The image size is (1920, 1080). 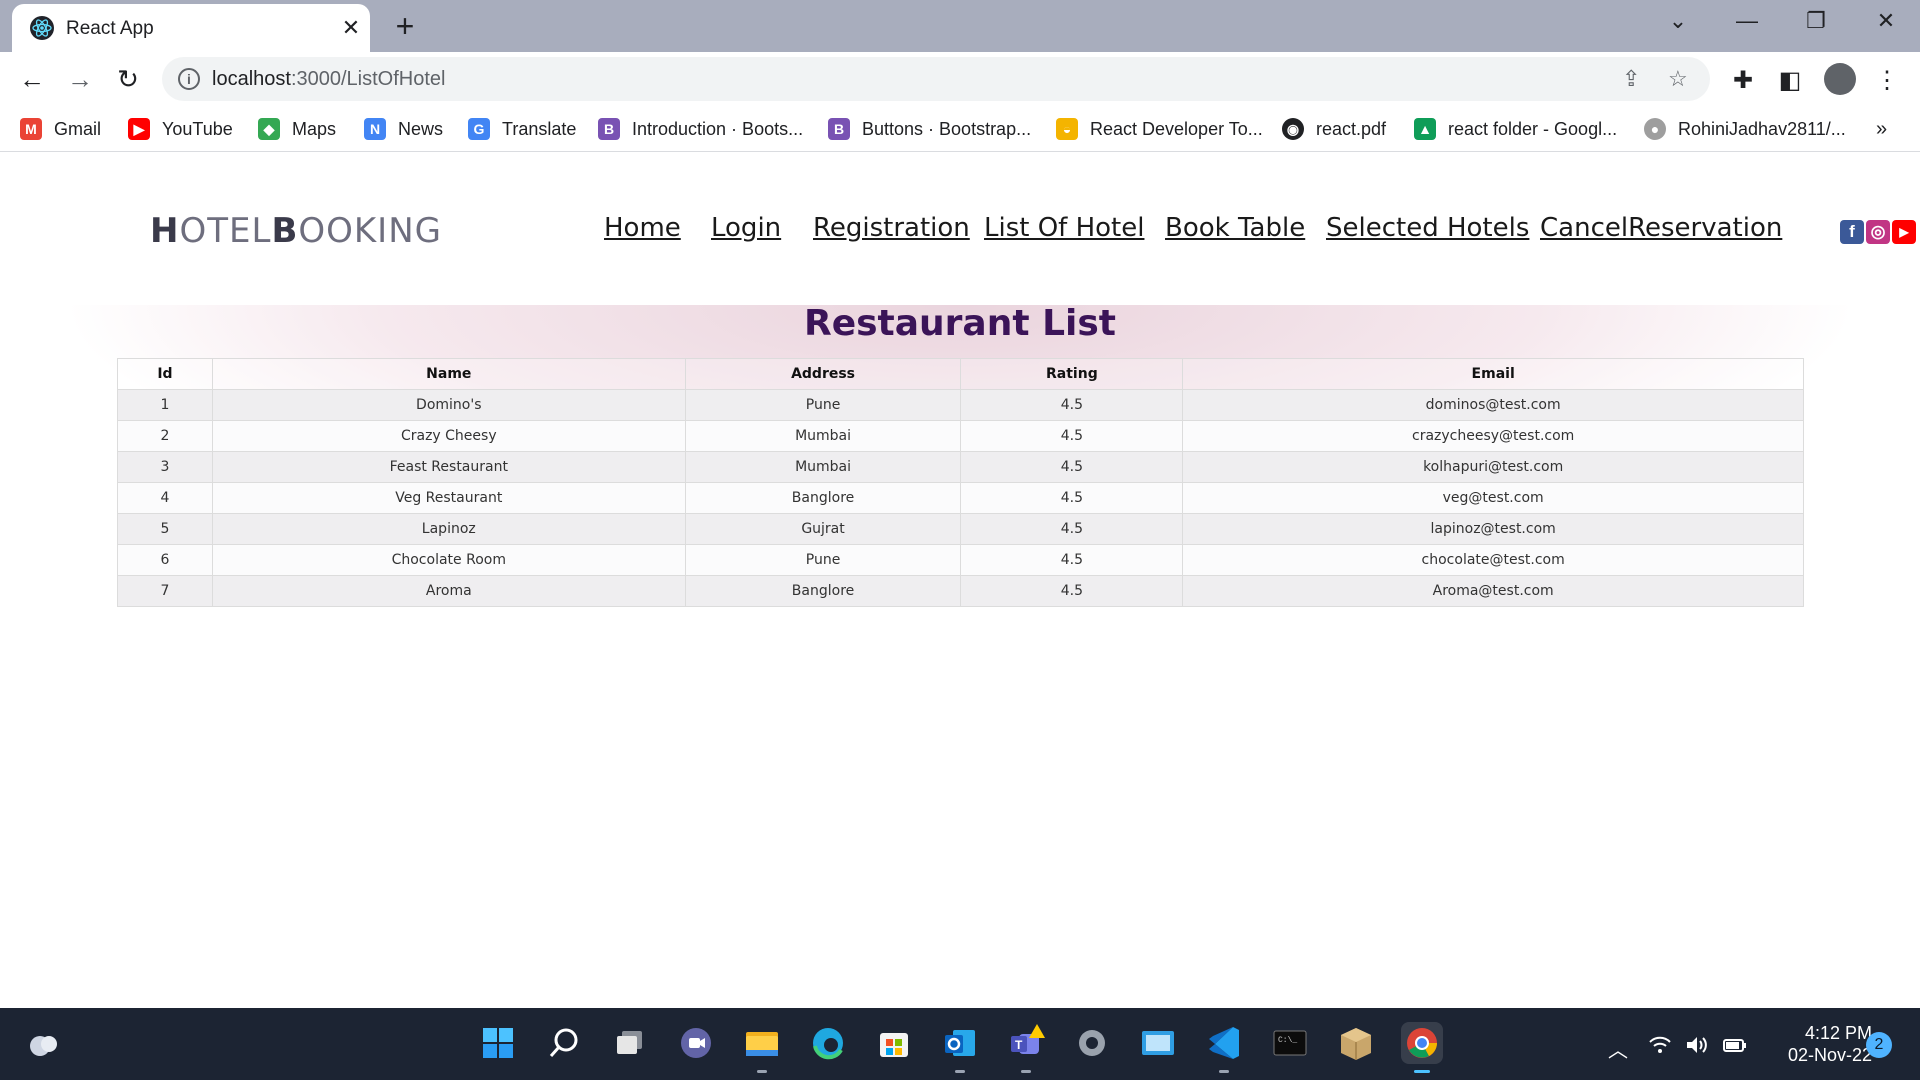 I want to click on share-icon: ⇪, so click(x=1631, y=79).